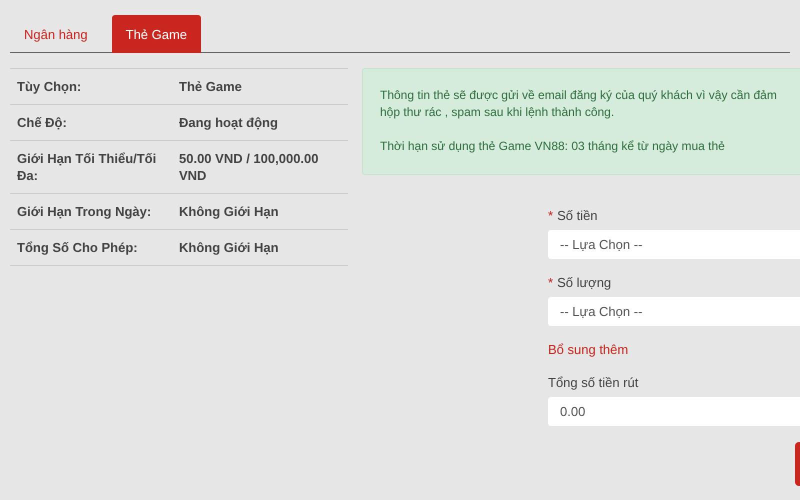 The height and width of the screenshot is (500, 800). I want to click on input-field: 0.00, so click(674, 411).